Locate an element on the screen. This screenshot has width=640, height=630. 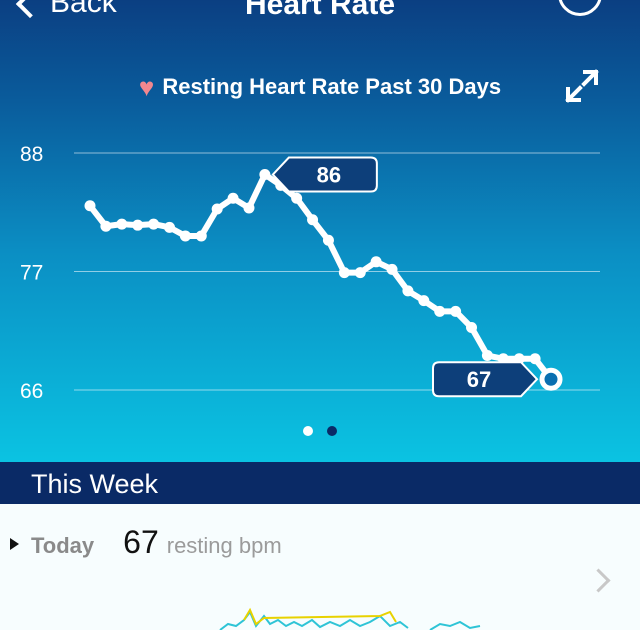
today-label: Today is located at coordinates (63, 545).